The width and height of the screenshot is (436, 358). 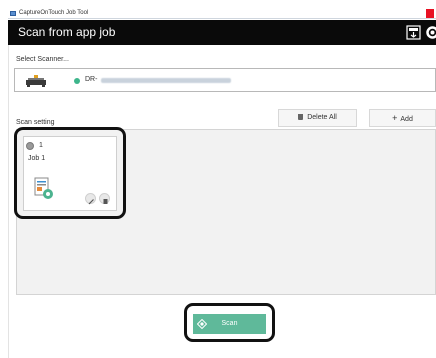 What do you see at coordinates (301, 117) in the screenshot?
I see `trash-icon` at bounding box center [301, 117].